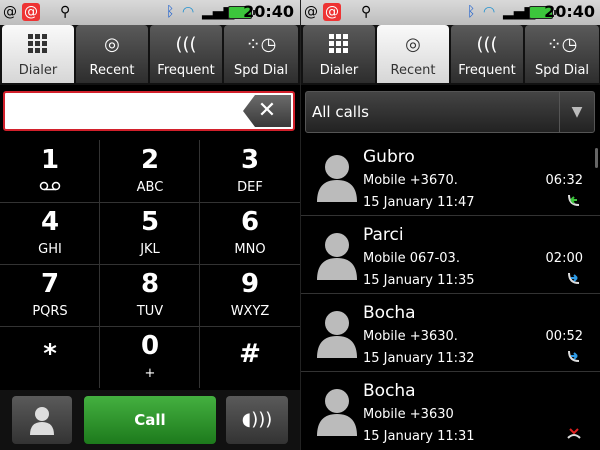  I want to click on key-1: 1, so click(50, 171).